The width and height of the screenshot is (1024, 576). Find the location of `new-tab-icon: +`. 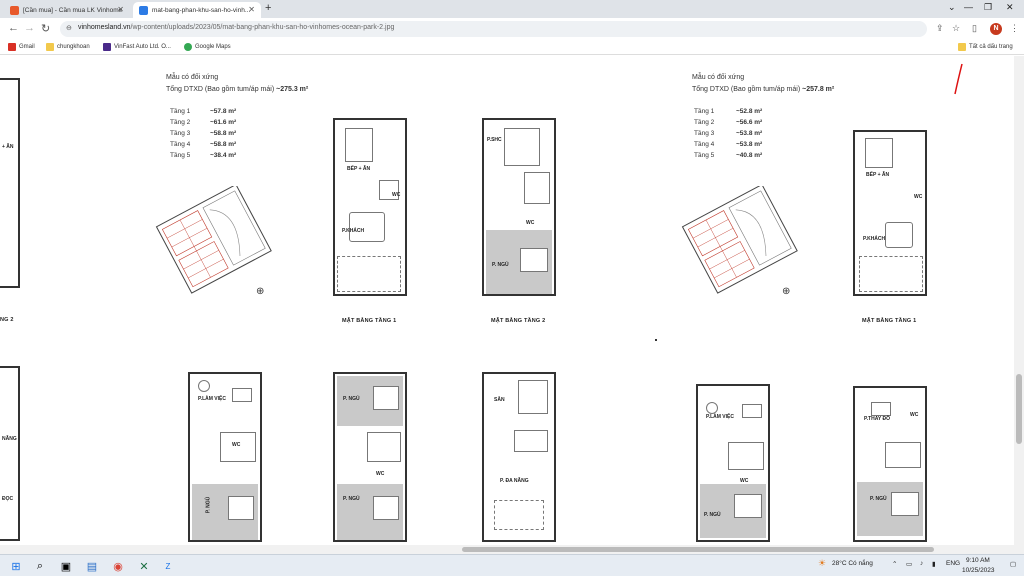

new-tab-icon: + is located at coordinates (268, 8).